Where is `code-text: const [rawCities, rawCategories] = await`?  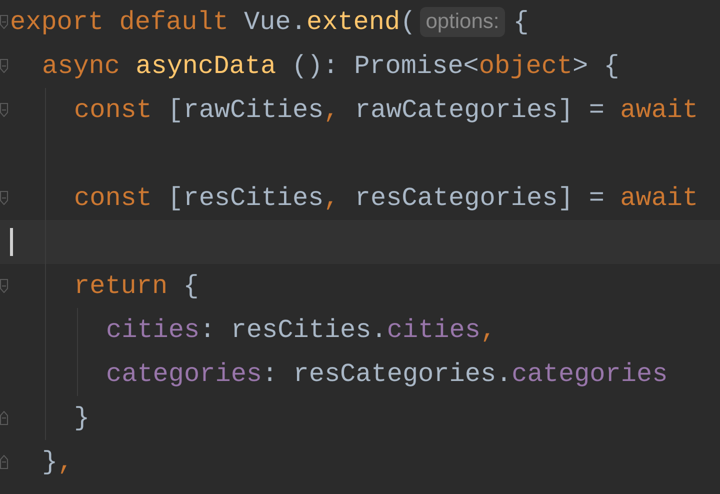
code-text: const [rawCities, rawCategories] = await is located at coordinates (386, 110).